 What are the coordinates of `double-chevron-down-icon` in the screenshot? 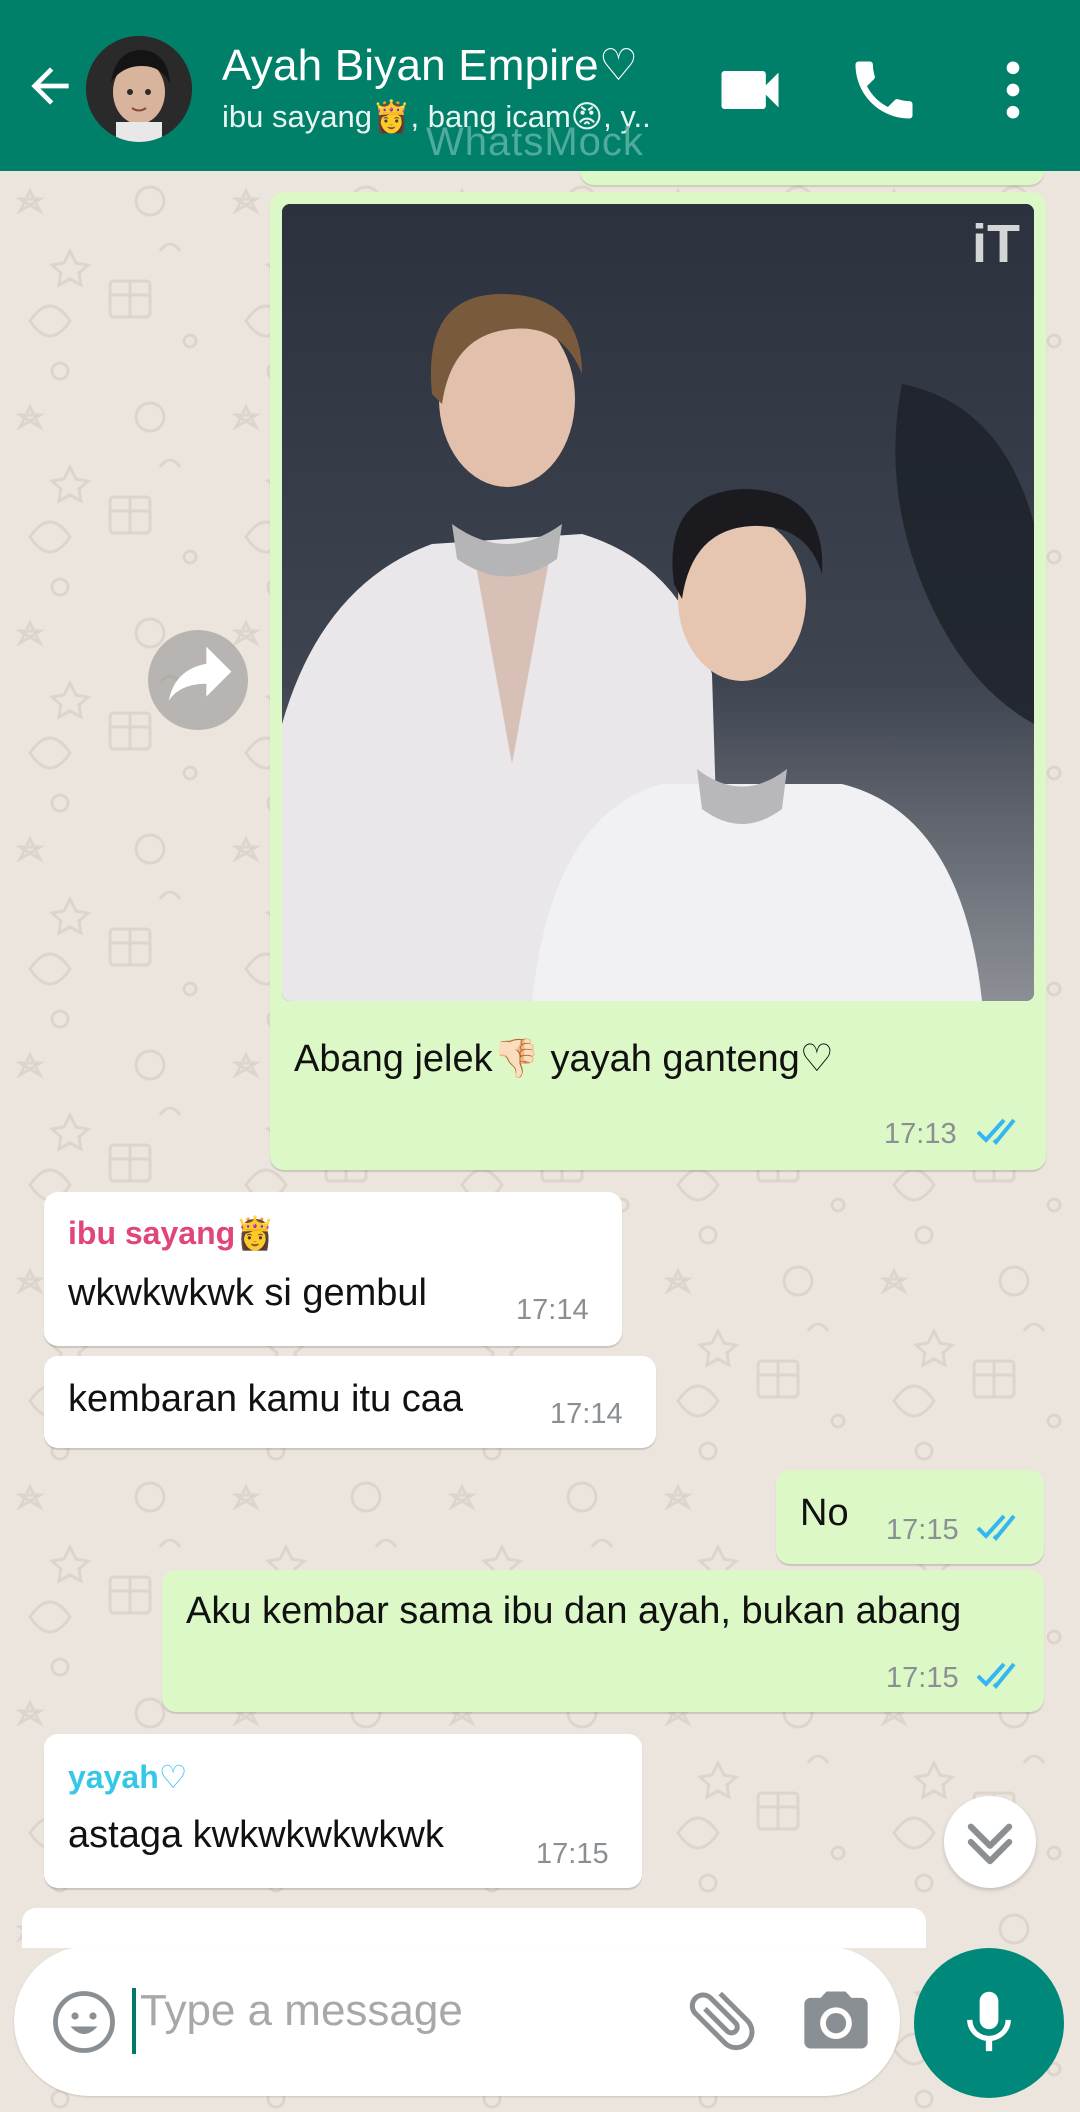 It's located at (990, 1844).